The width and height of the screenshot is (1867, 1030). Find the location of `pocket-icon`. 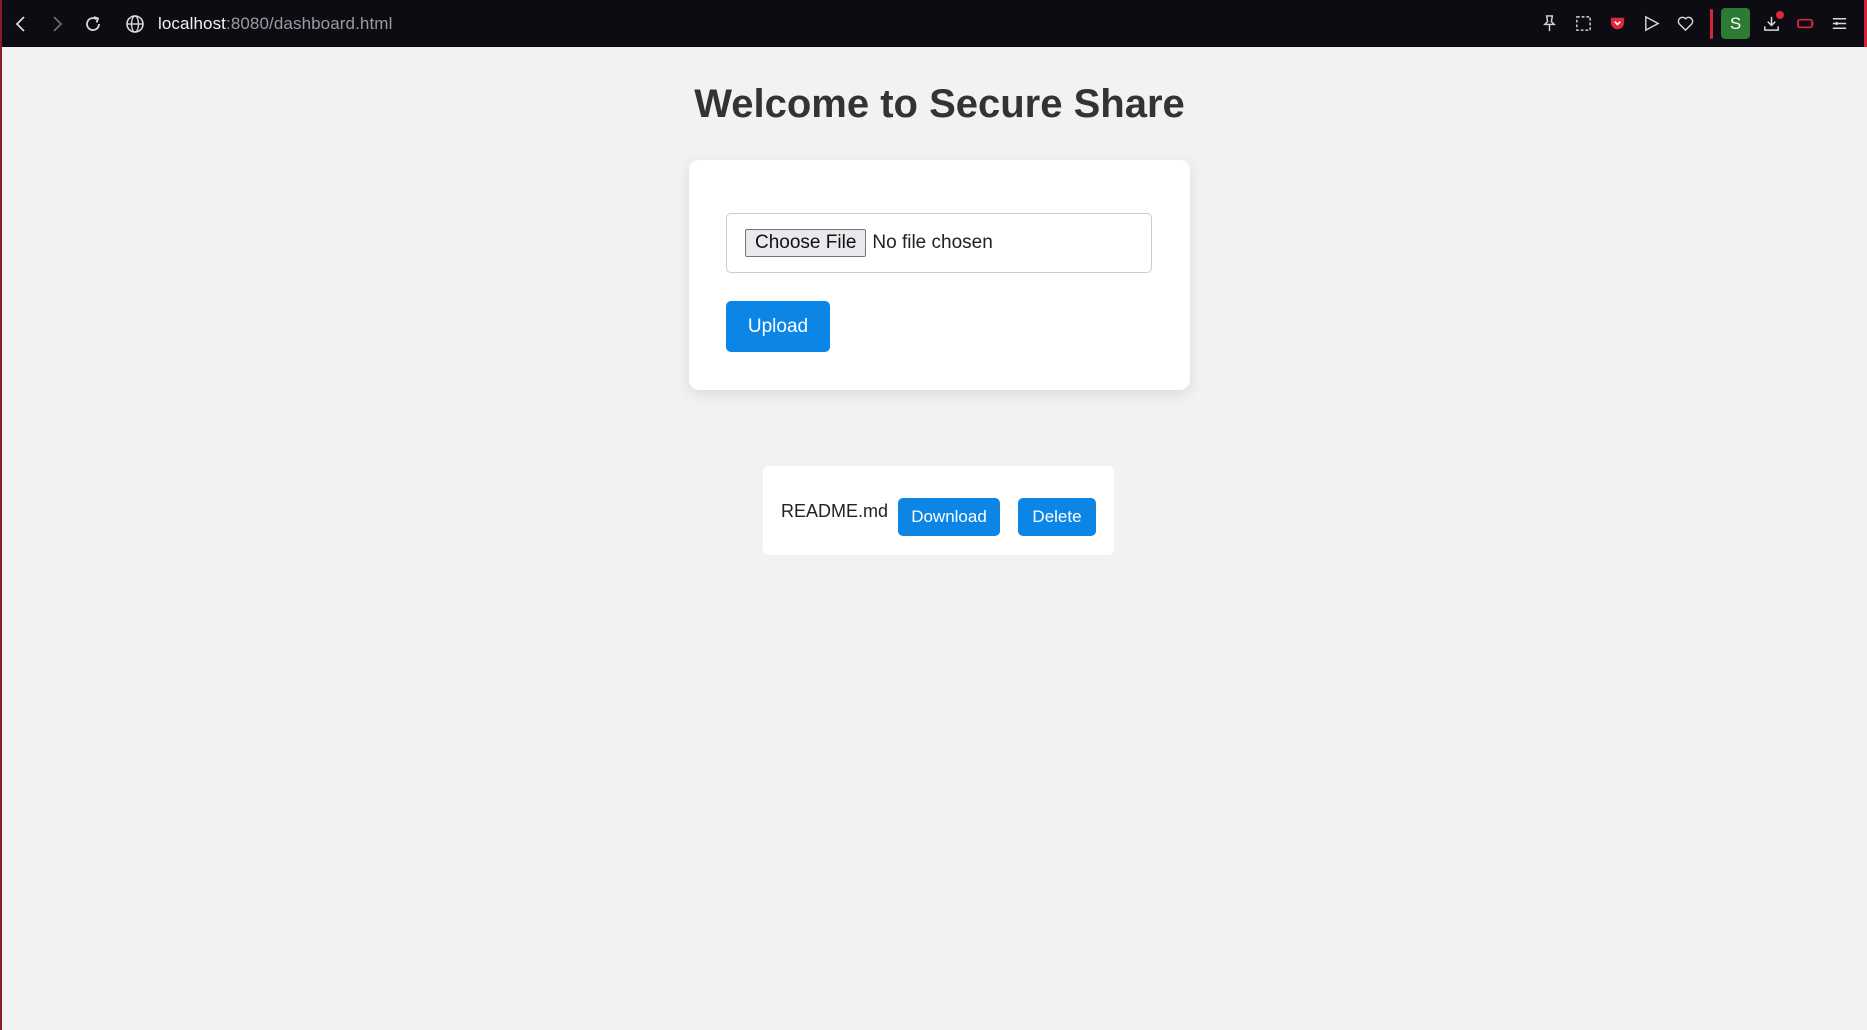

pocket-icon is located at coordinates (1617, 23).